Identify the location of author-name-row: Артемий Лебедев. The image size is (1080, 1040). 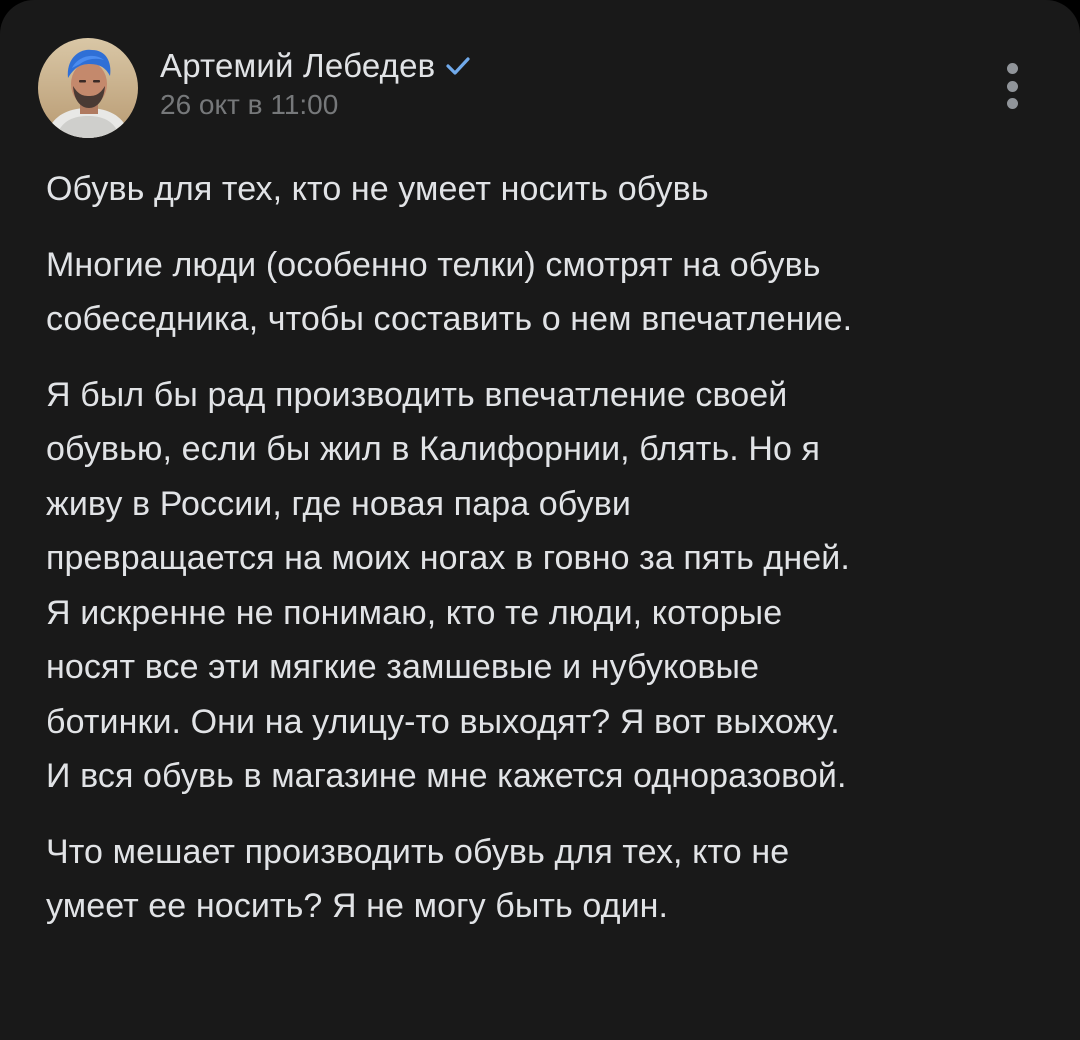
(315, 66).